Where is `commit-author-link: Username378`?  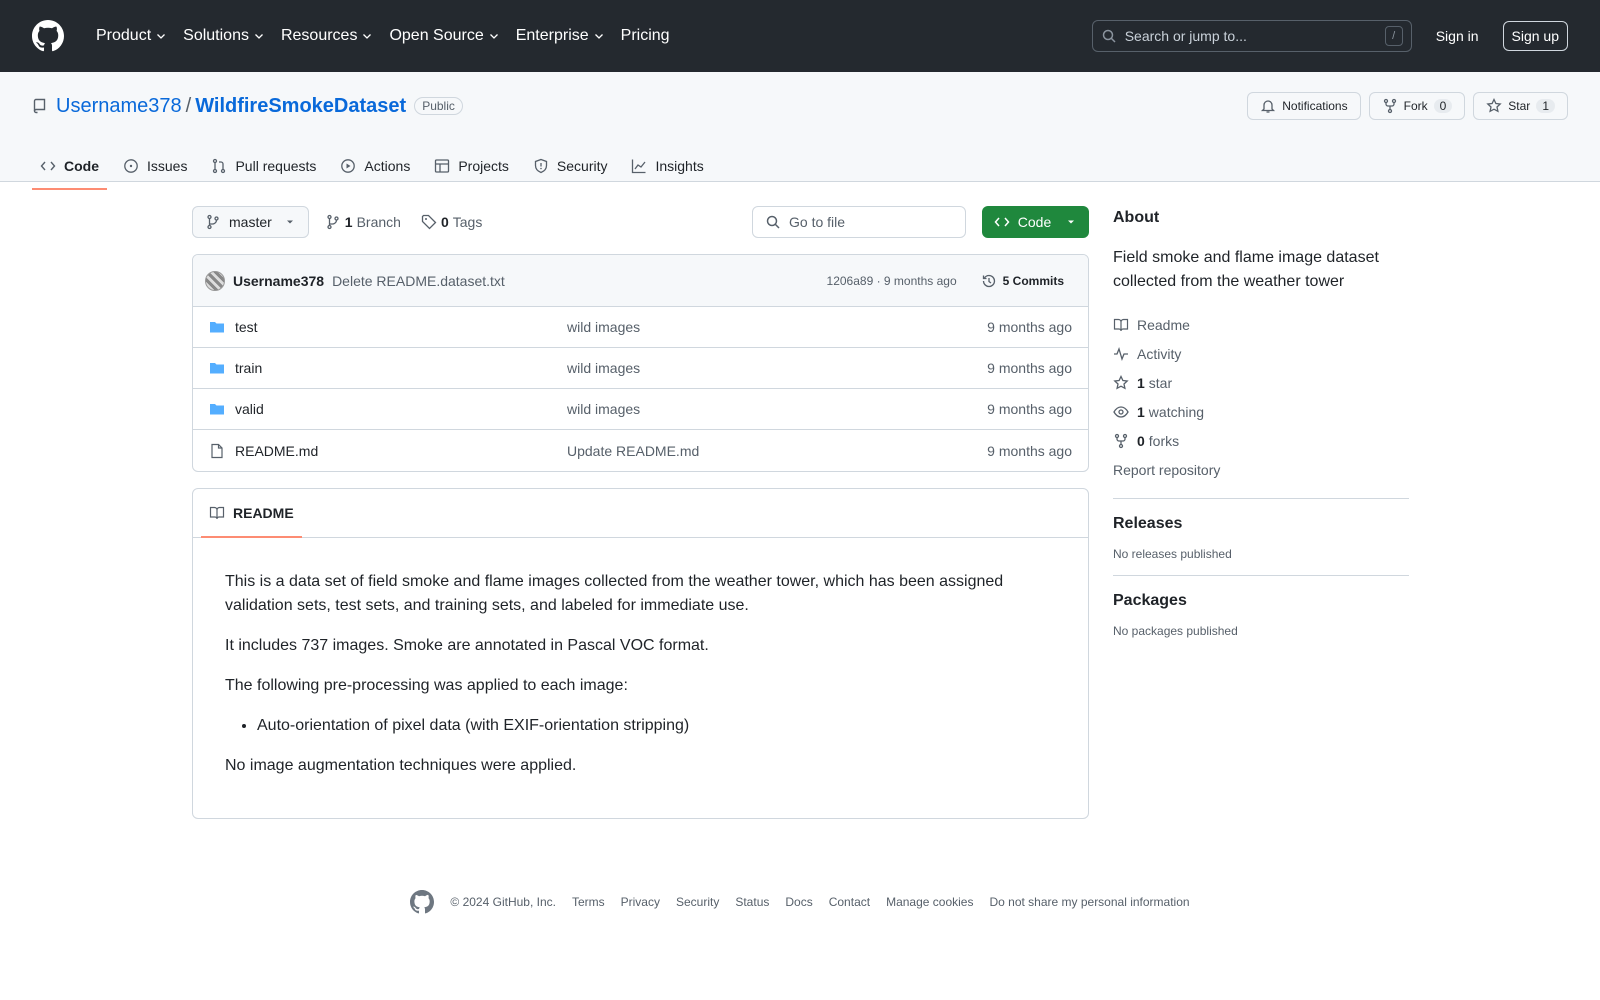 commit-author-link: Username378 is located at coordinates (278, 281).